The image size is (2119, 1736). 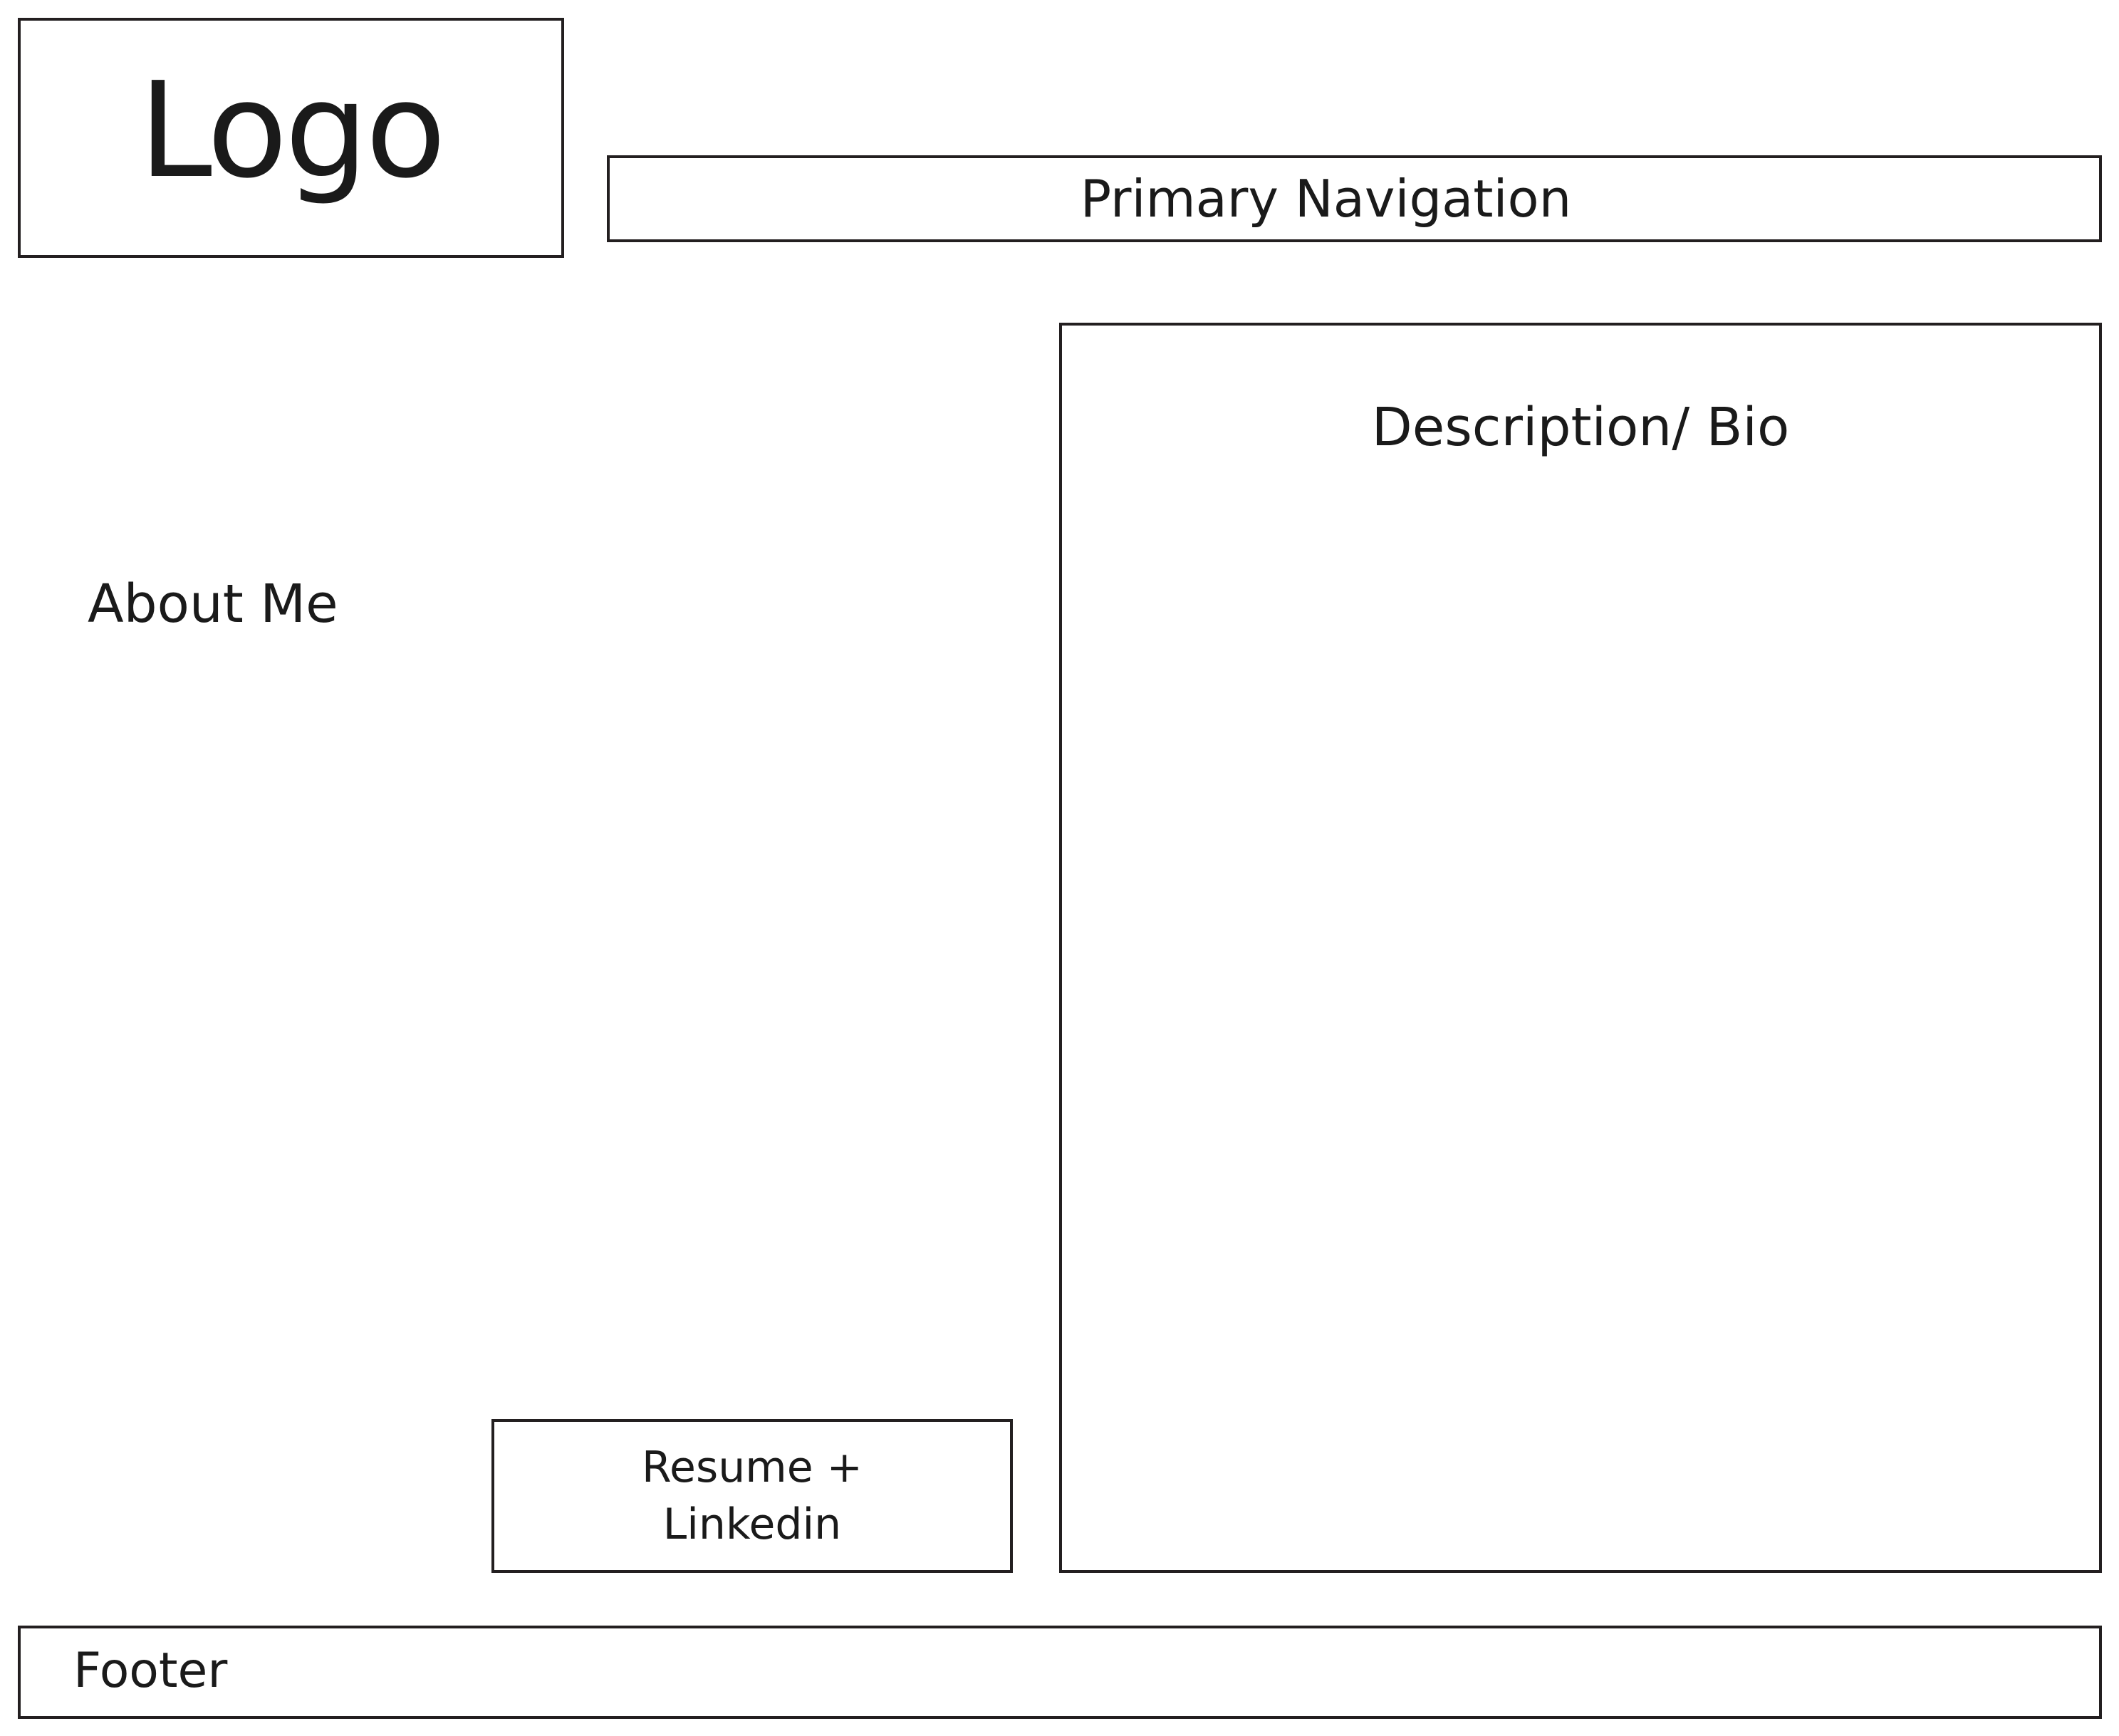 What do you see at coordinates (1580, 428) in the screenshot?
I see `bio-label: Description/ Bio` at bounding box center [1580, 428].